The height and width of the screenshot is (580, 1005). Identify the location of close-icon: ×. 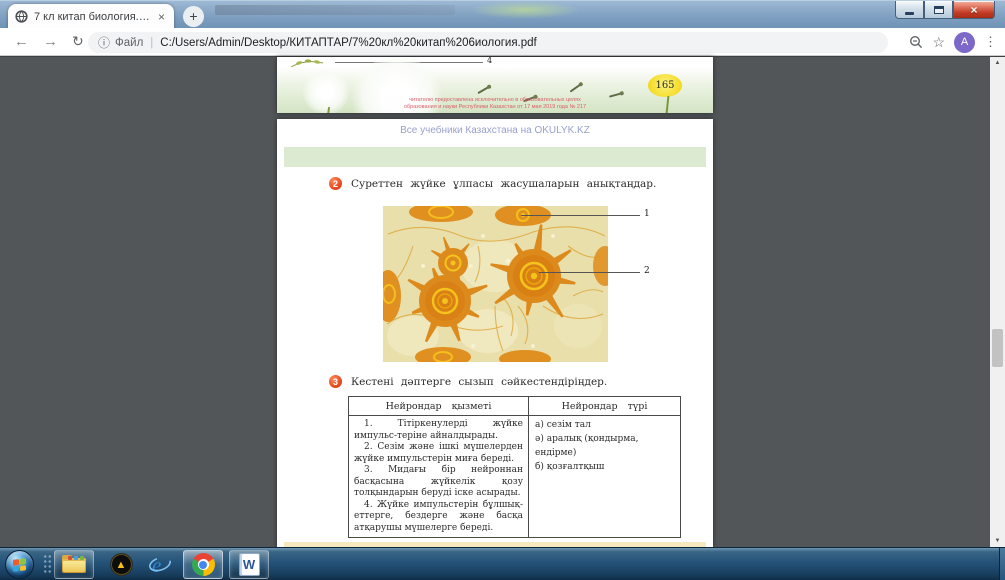
(974, 9).